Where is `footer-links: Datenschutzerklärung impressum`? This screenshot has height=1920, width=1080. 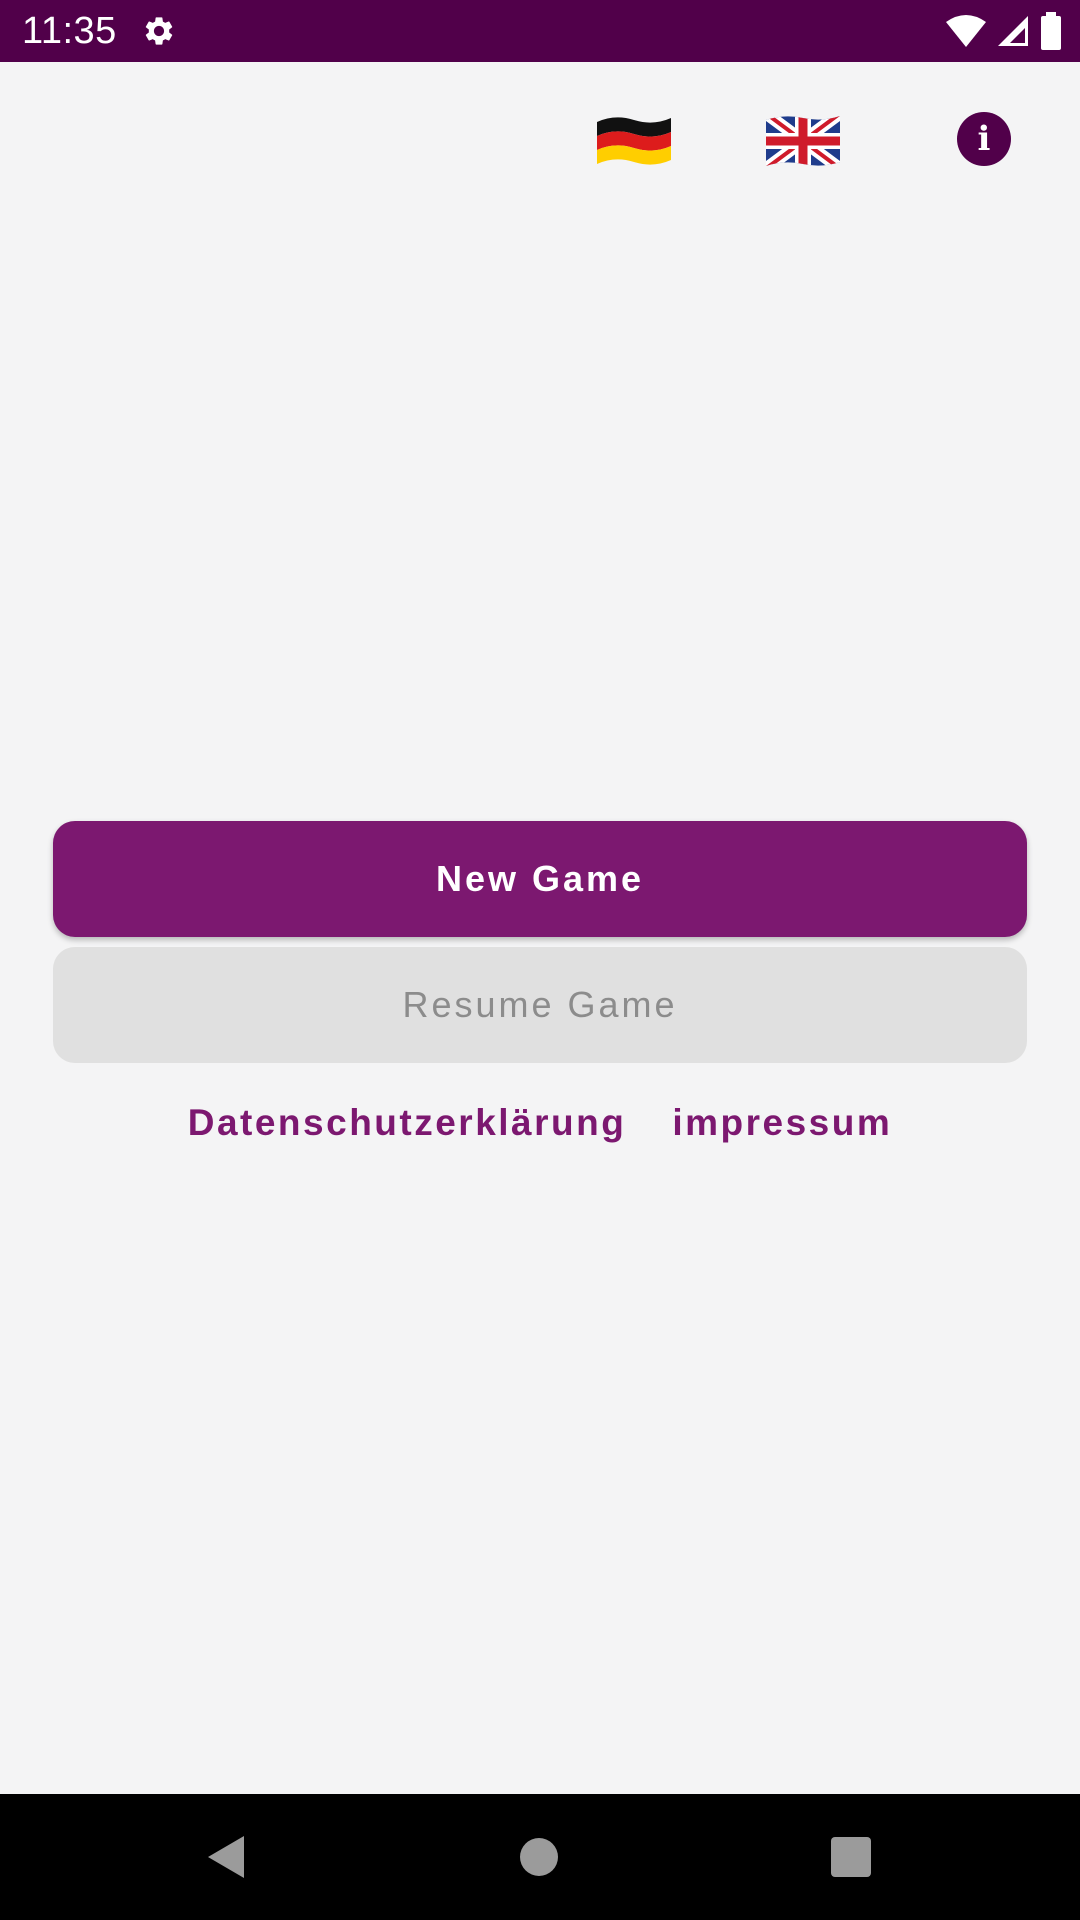
footer-links: Datenschutzerklärung impressum is located at coordinates (540, 1123).